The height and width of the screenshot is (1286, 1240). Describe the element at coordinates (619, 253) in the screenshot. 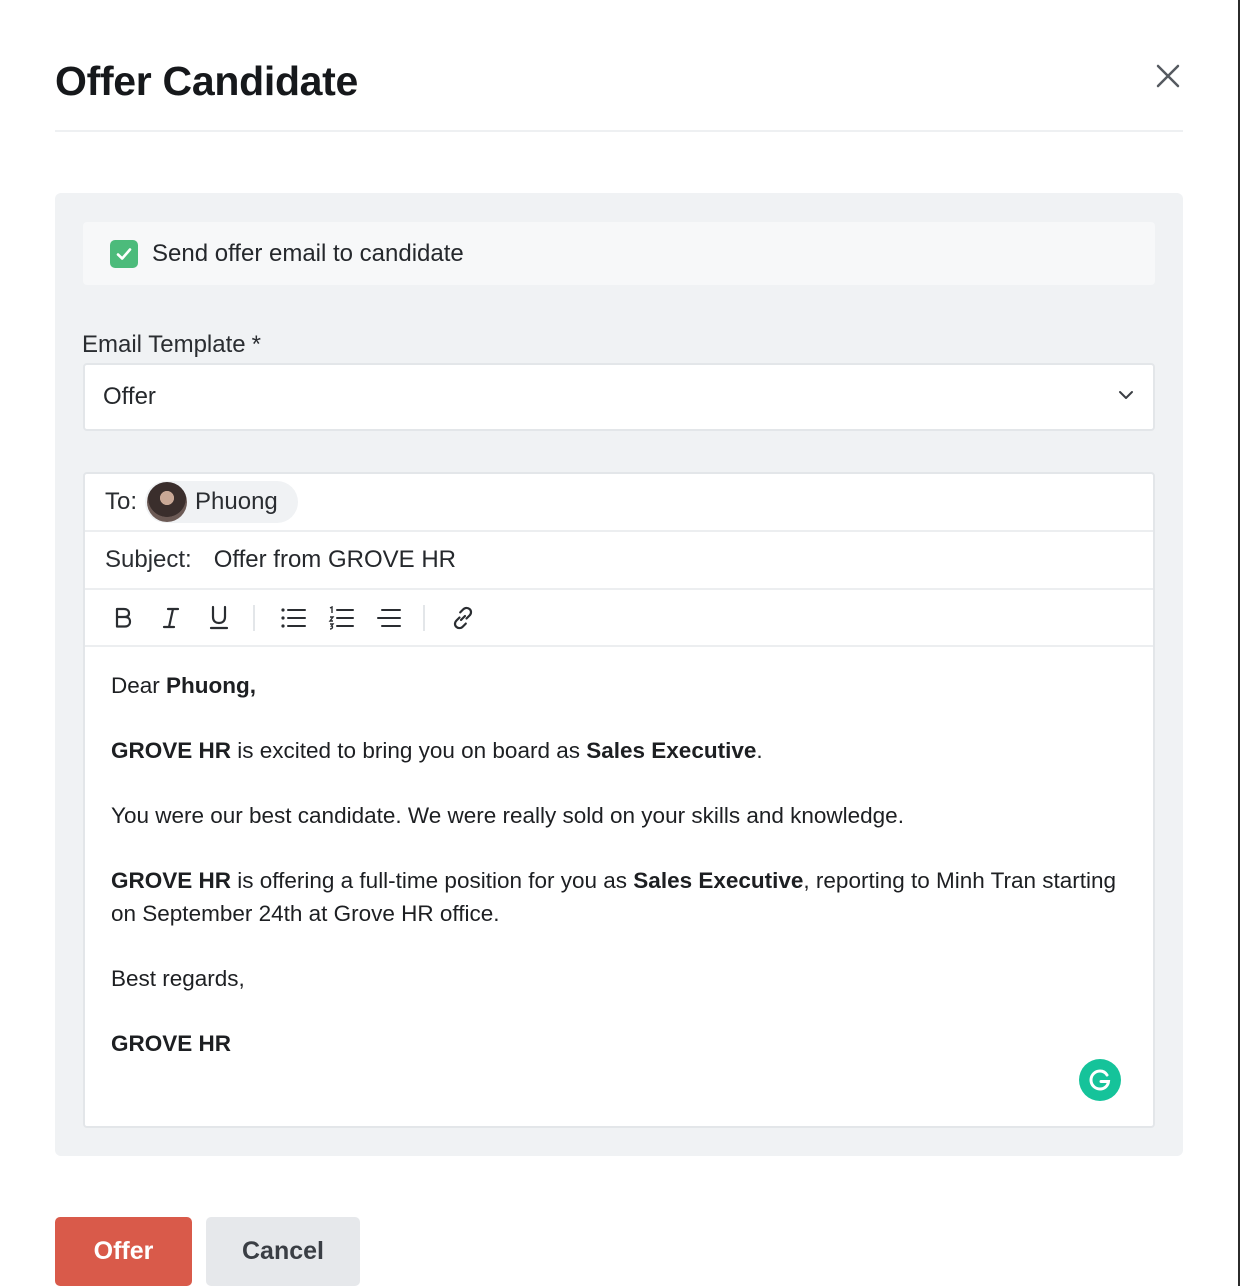

I see `send-offer-email-row: Send offer email to candidate` at that location.